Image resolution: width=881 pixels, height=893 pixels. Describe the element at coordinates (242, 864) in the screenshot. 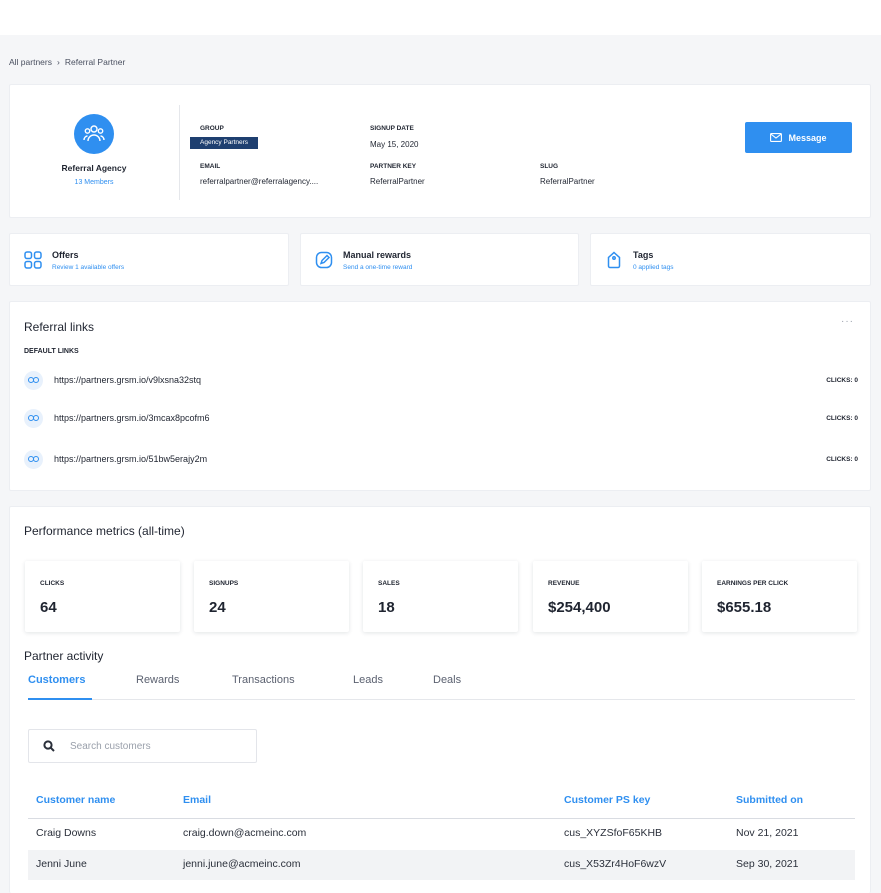

I see `cell-email: jenni.june@acmeinc.com` at that location.